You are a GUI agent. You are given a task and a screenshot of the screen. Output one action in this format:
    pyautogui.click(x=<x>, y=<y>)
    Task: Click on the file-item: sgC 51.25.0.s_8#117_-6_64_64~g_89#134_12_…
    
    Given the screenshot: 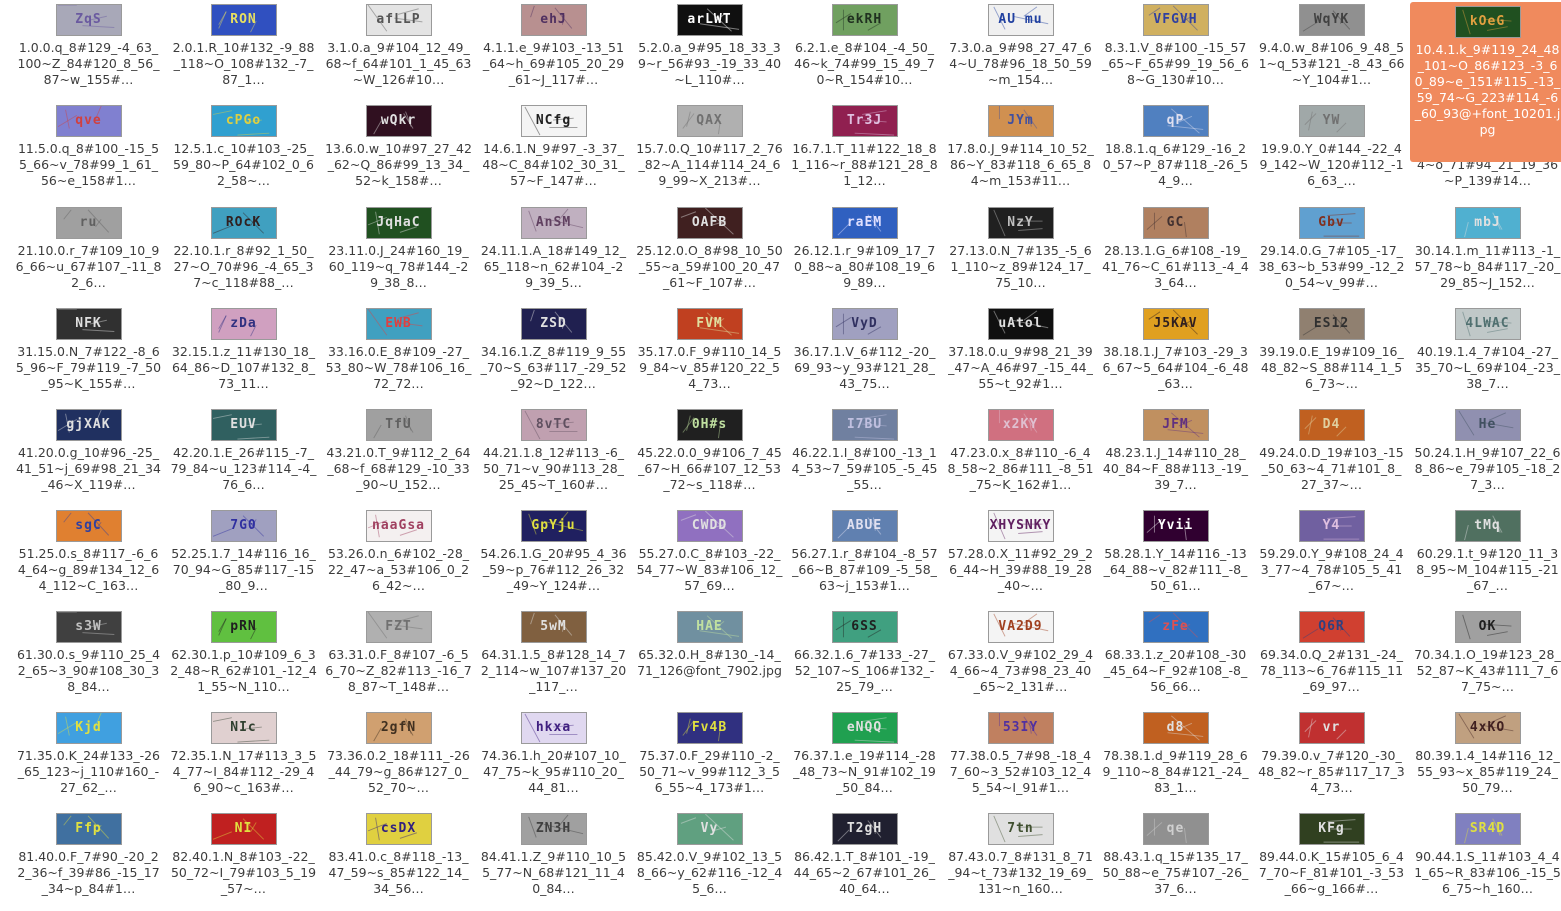 What is the action you would take?
    pyautogui.click(x=88, y=556)
    